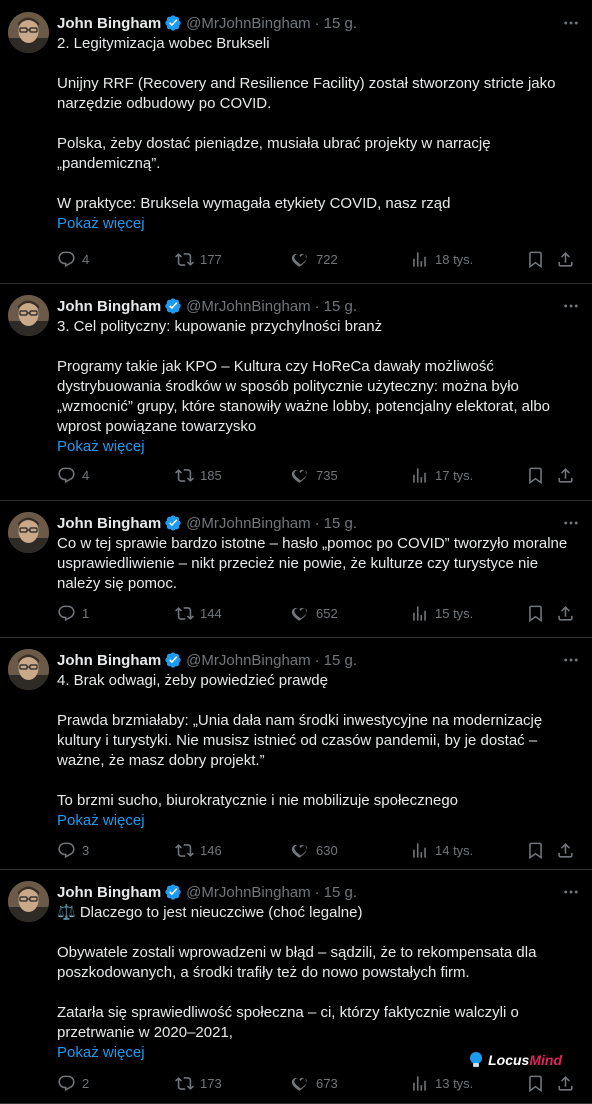 The width and height of the screenshot is (592, 1104). What do you see at coordinates (314, 613) in the screenshot?
I see `like-button: 652` at bounding box center [314, 613].